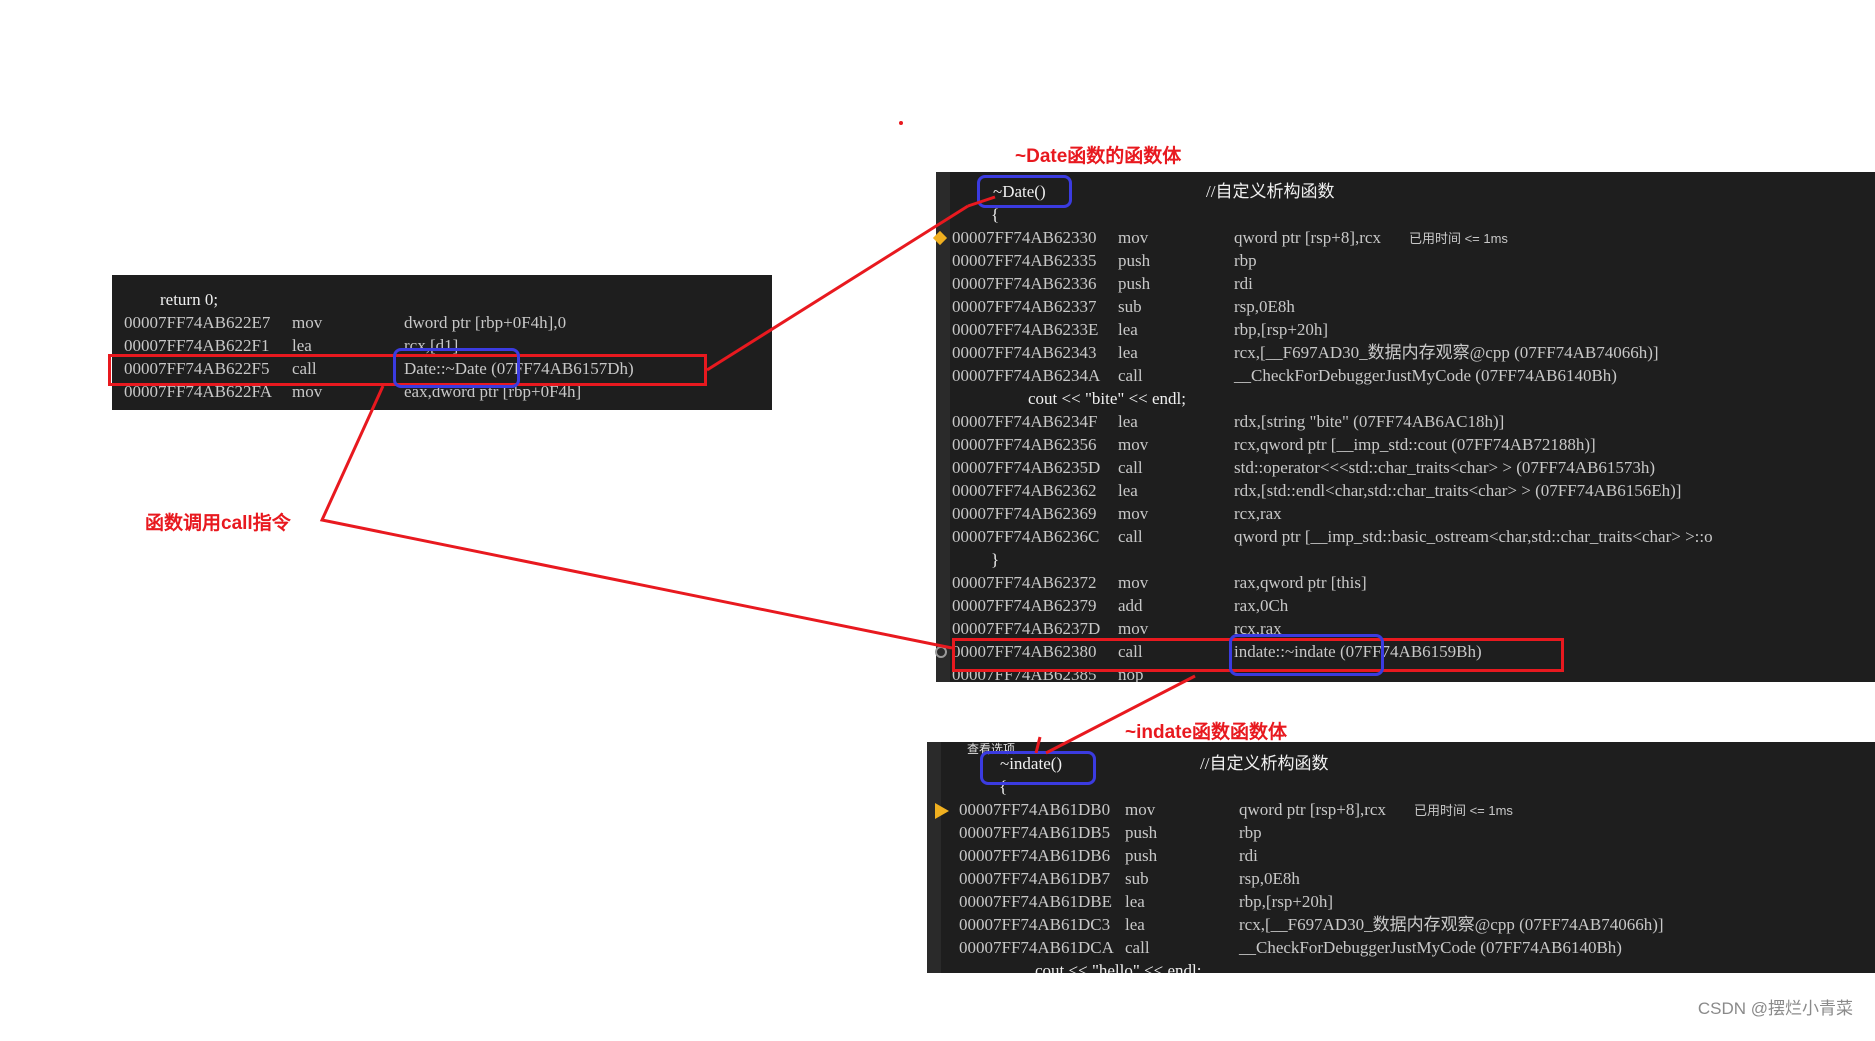 This screenshot has width=1875, height=1041. I want to click on arrow-head-date, so click(981, 201).